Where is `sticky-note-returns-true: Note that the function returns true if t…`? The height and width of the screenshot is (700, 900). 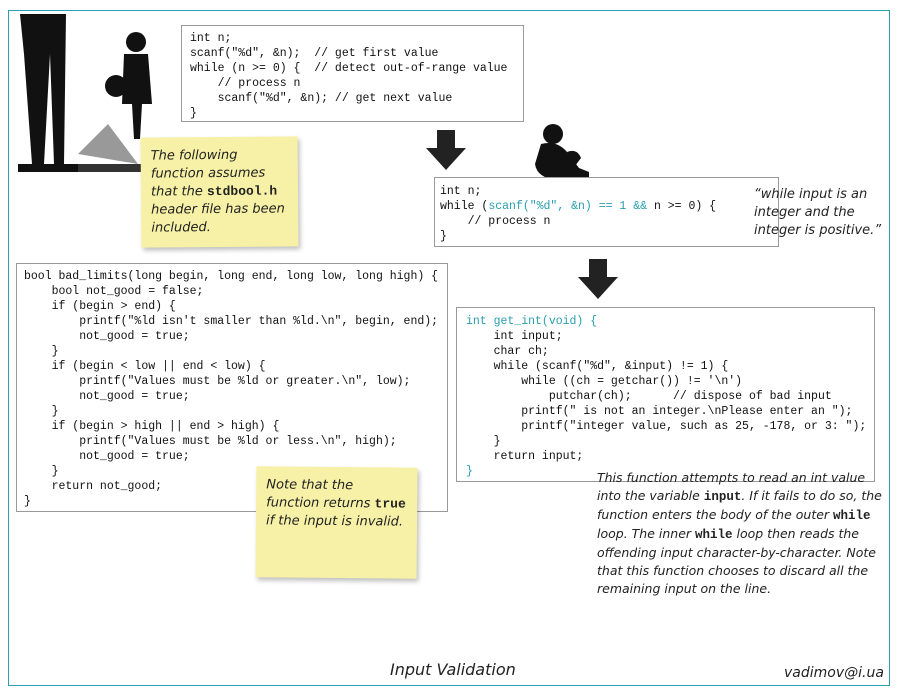
sticky-note-returns-true: Note that the function returns true if t… is located at coordinates (336, 522).